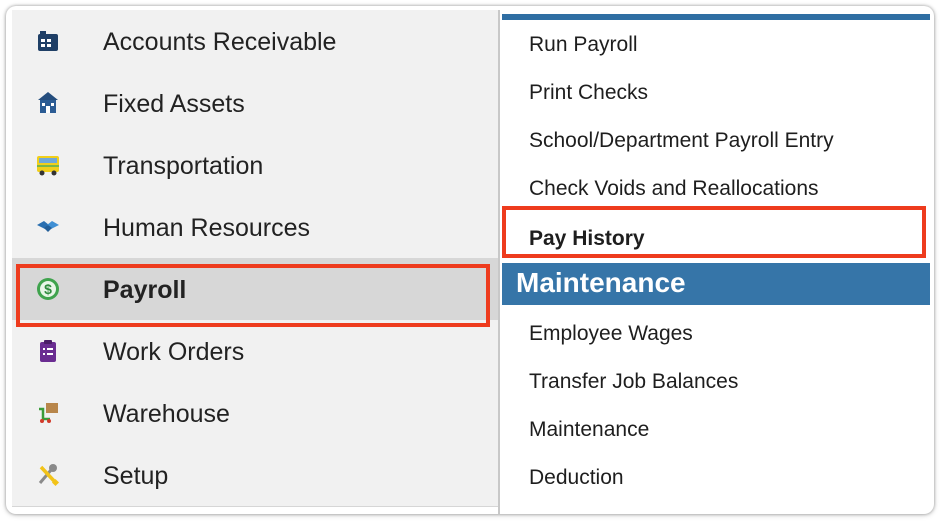 The height and width of the screenshot is (521, 941). What do you see at coordinates (255, 103) in the screenshot?
I see `sidebar-item-fixed-assets: Fixed Assets` at bounding box center [255, 103].